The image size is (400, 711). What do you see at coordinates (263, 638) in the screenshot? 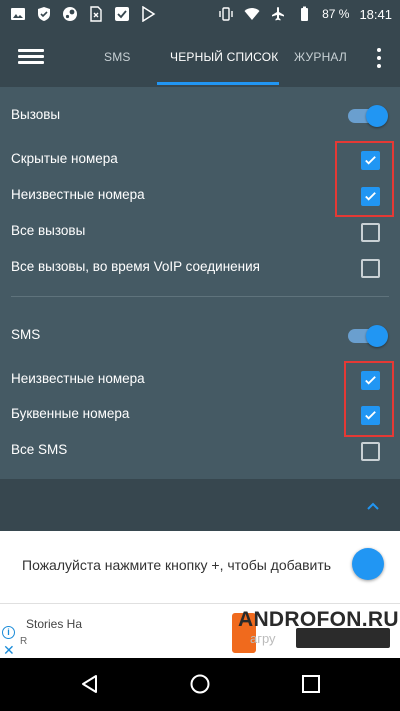
I see `ad-gray-text: агру` at bounding box center [263, 638].